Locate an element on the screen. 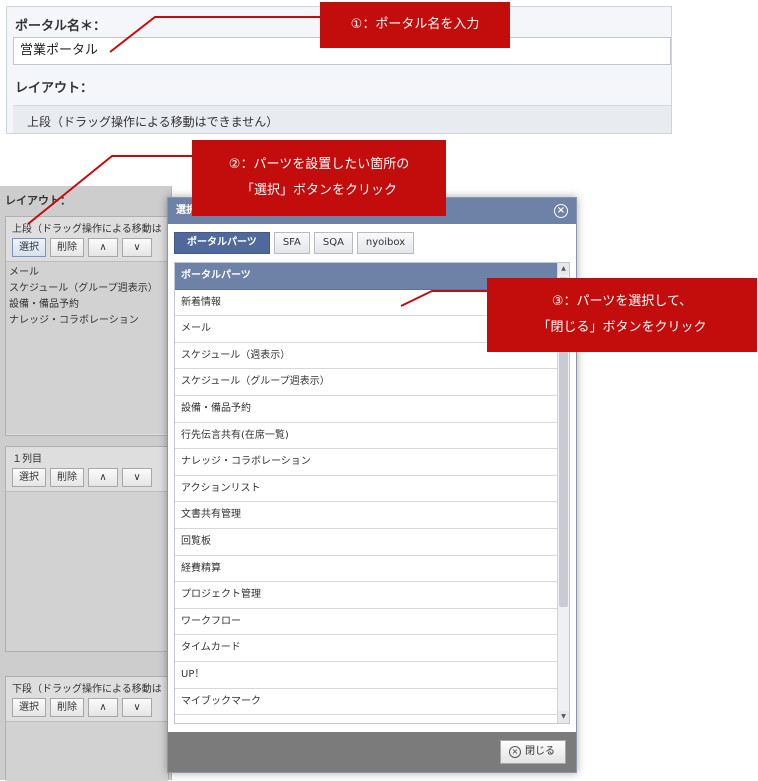  list-item: 行先伝言共有(在席一覧) is located at coordinates (372, 436).